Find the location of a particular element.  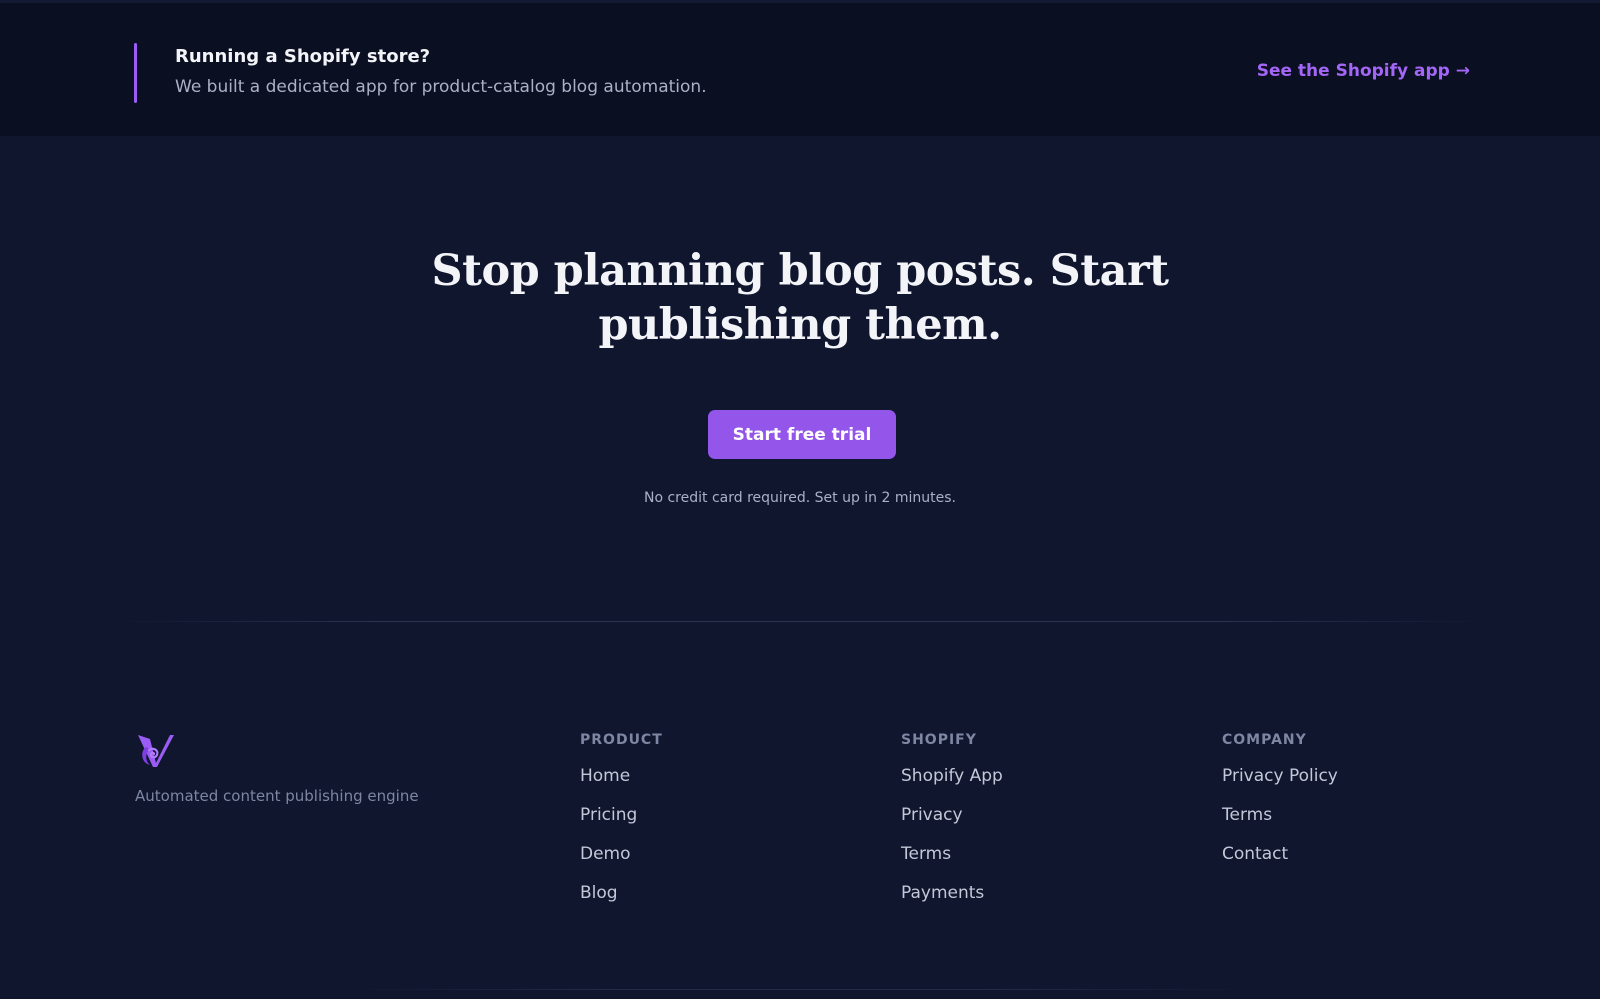

footer-column-company: COMPANY Privacy Policy Terms Contact is located at coordinates (1280, 806).